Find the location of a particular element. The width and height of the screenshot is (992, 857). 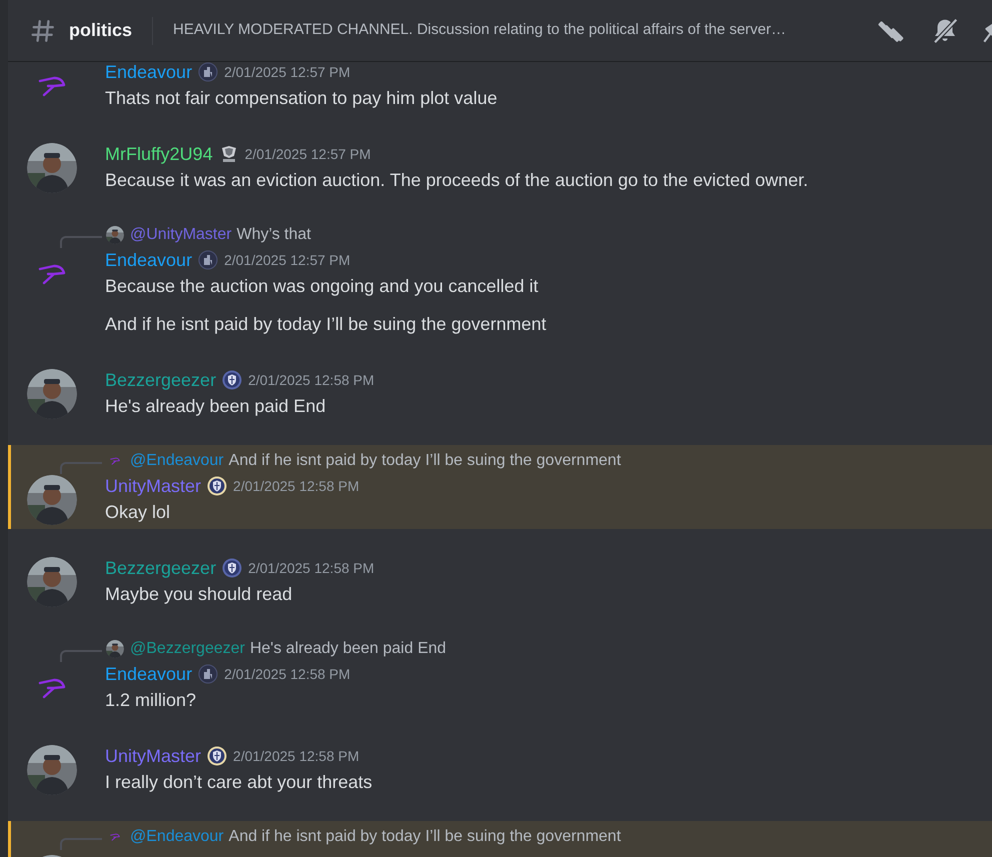

channel-name: politics is located at coordinates (100, 30).